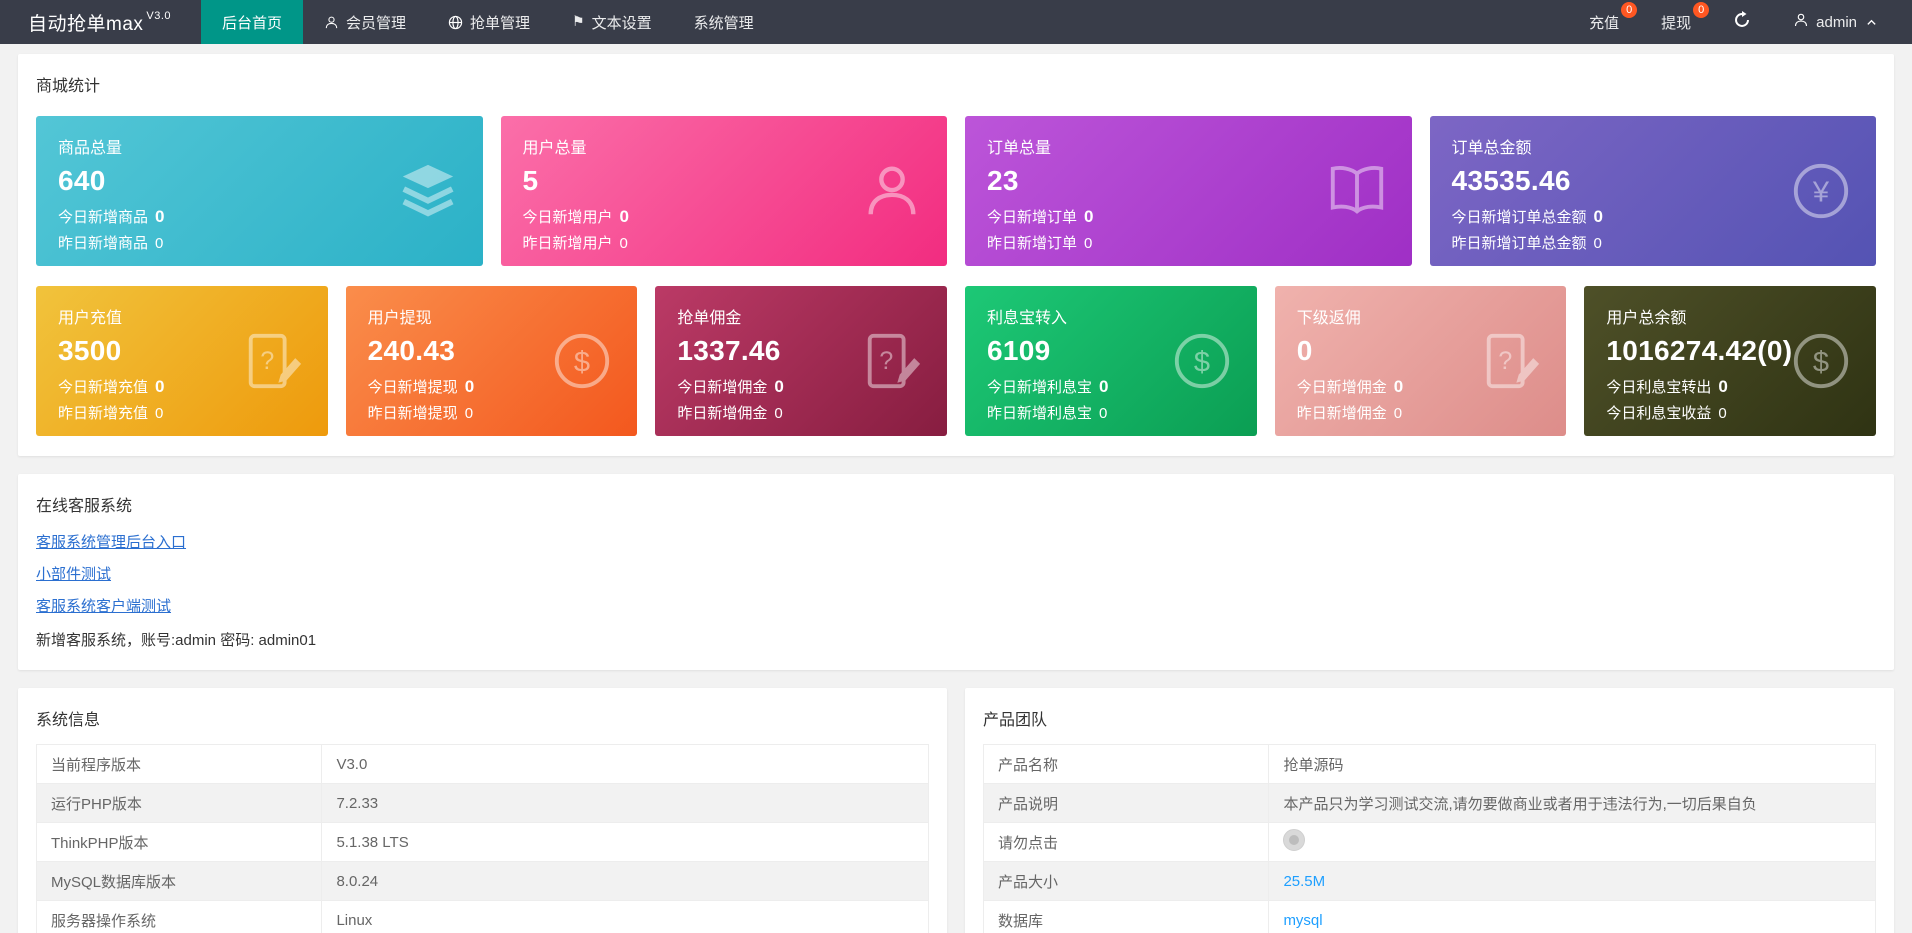  I want to click on service-account-note: 新增客服系统，账号:admin 密码: admin01, so click(176, 640).